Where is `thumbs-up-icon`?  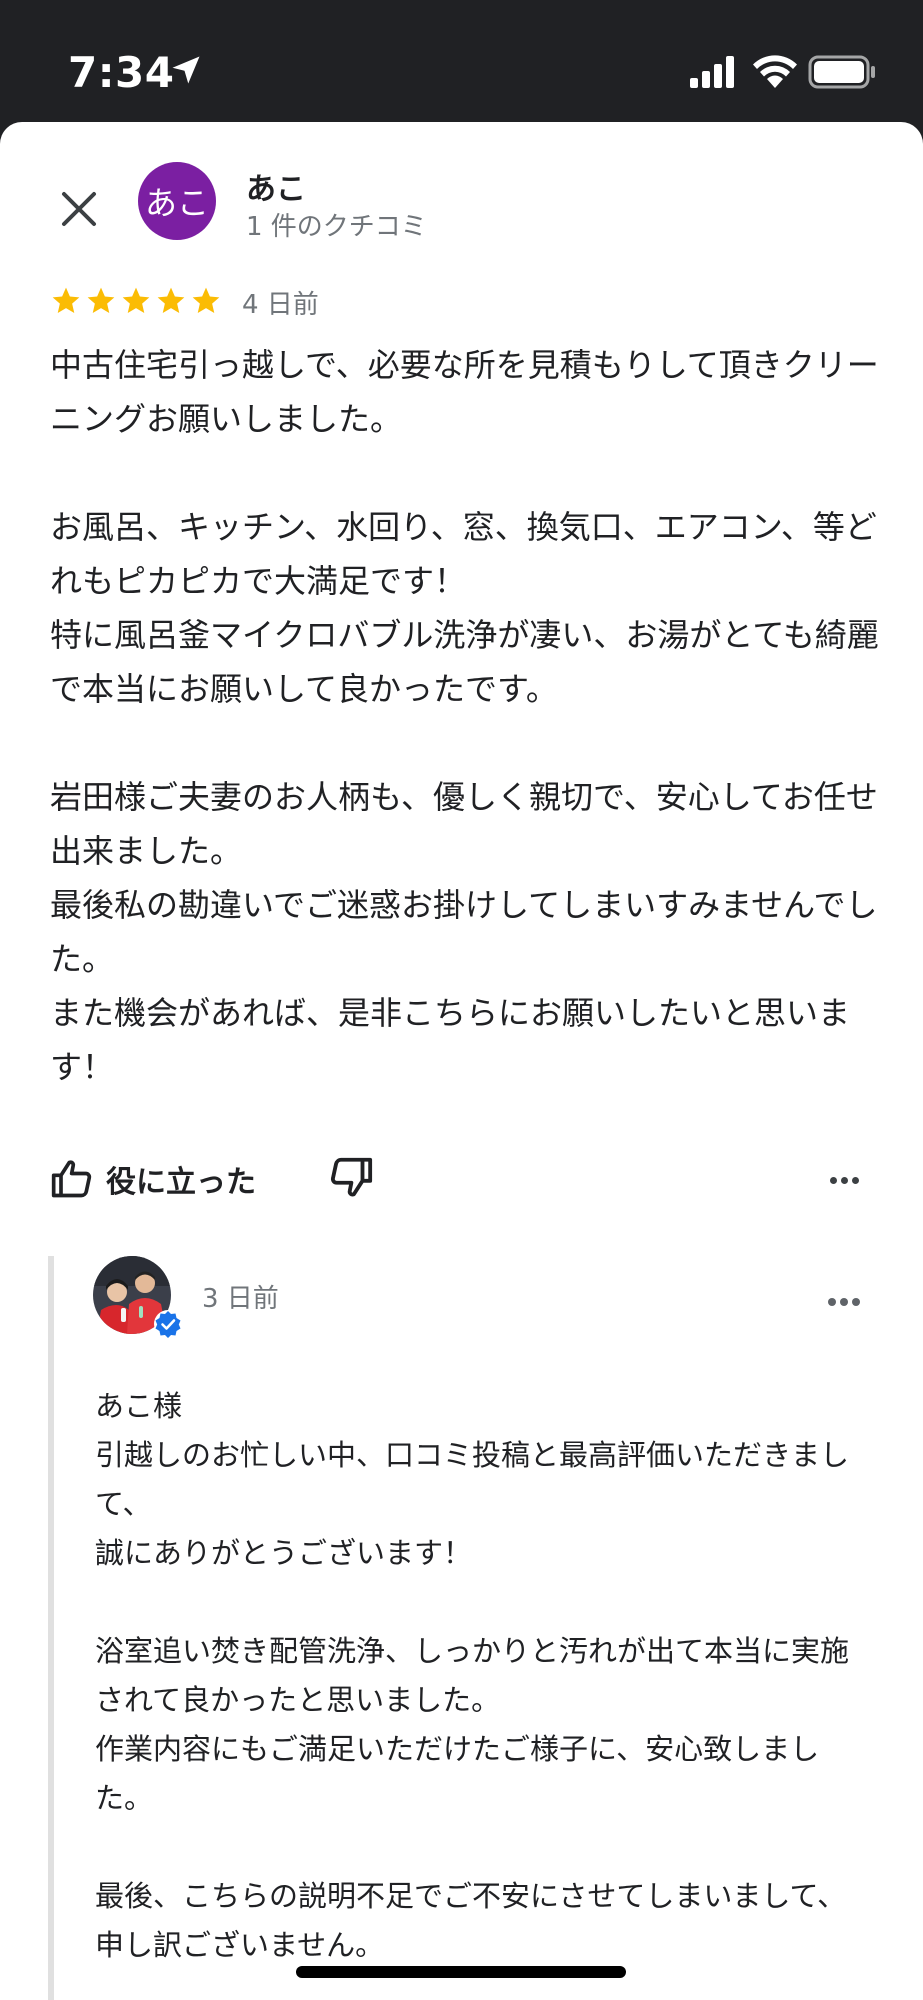
thumbs-up-icon is located at coordinates (71, 1179).